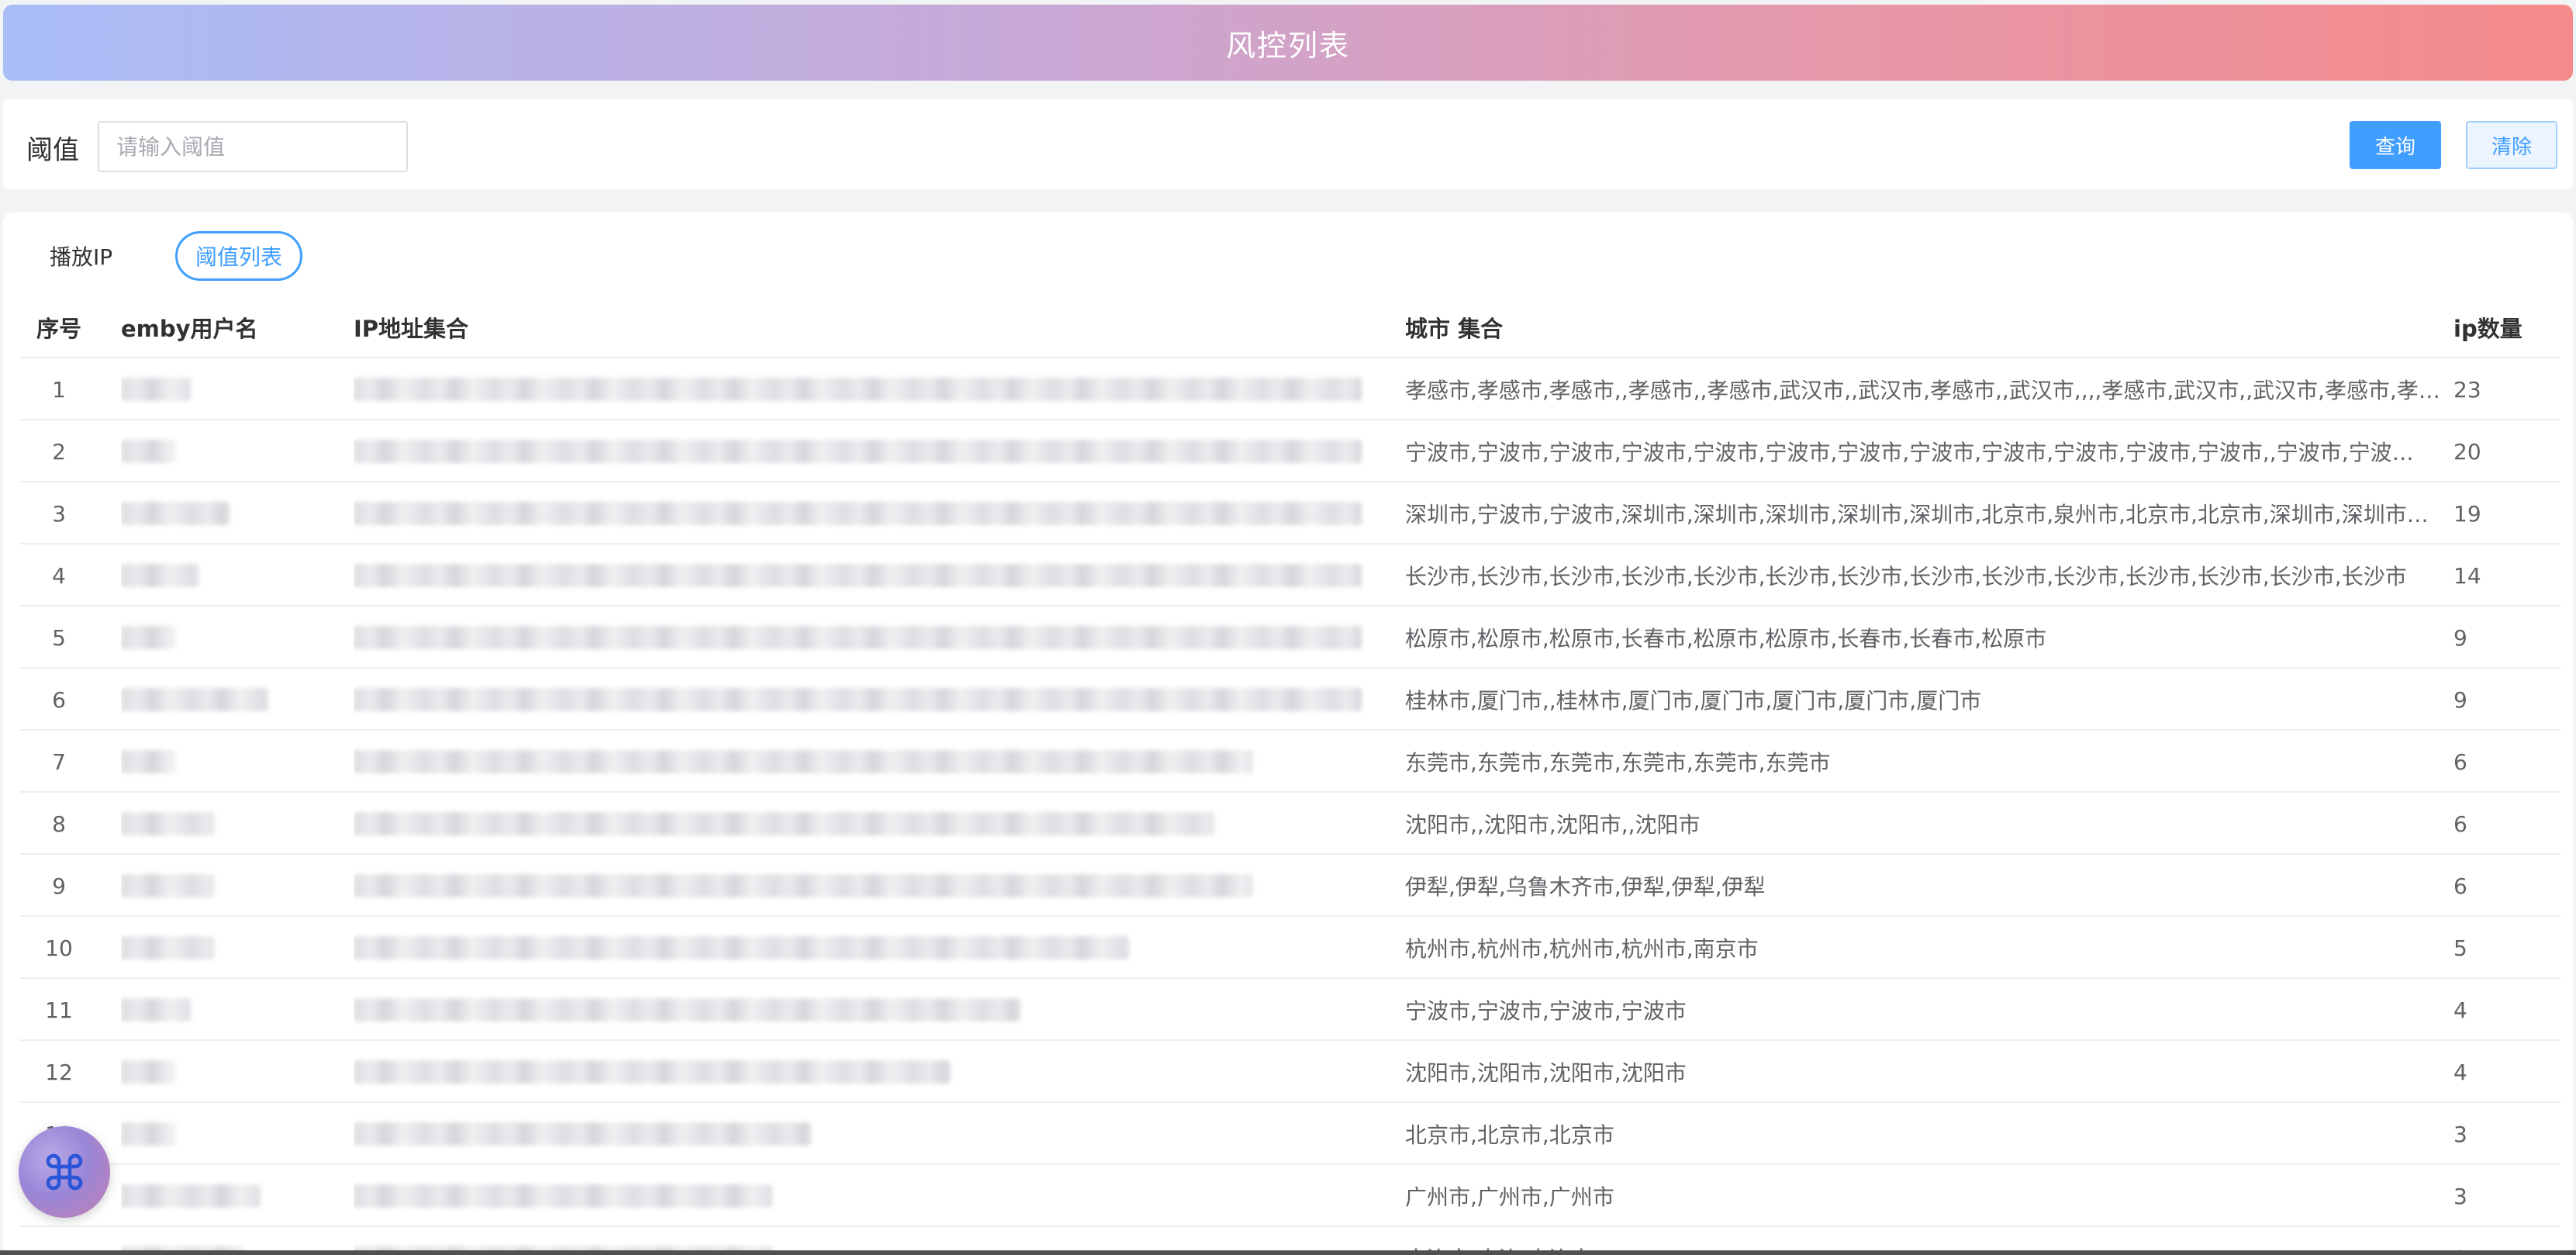 Image resolution: width=2576 pixels, height=1255 pixels. What do you see at coordinates (59, 1072) in the screenshot?
I see `row-index: 12` at bounding box center [59, 1072].